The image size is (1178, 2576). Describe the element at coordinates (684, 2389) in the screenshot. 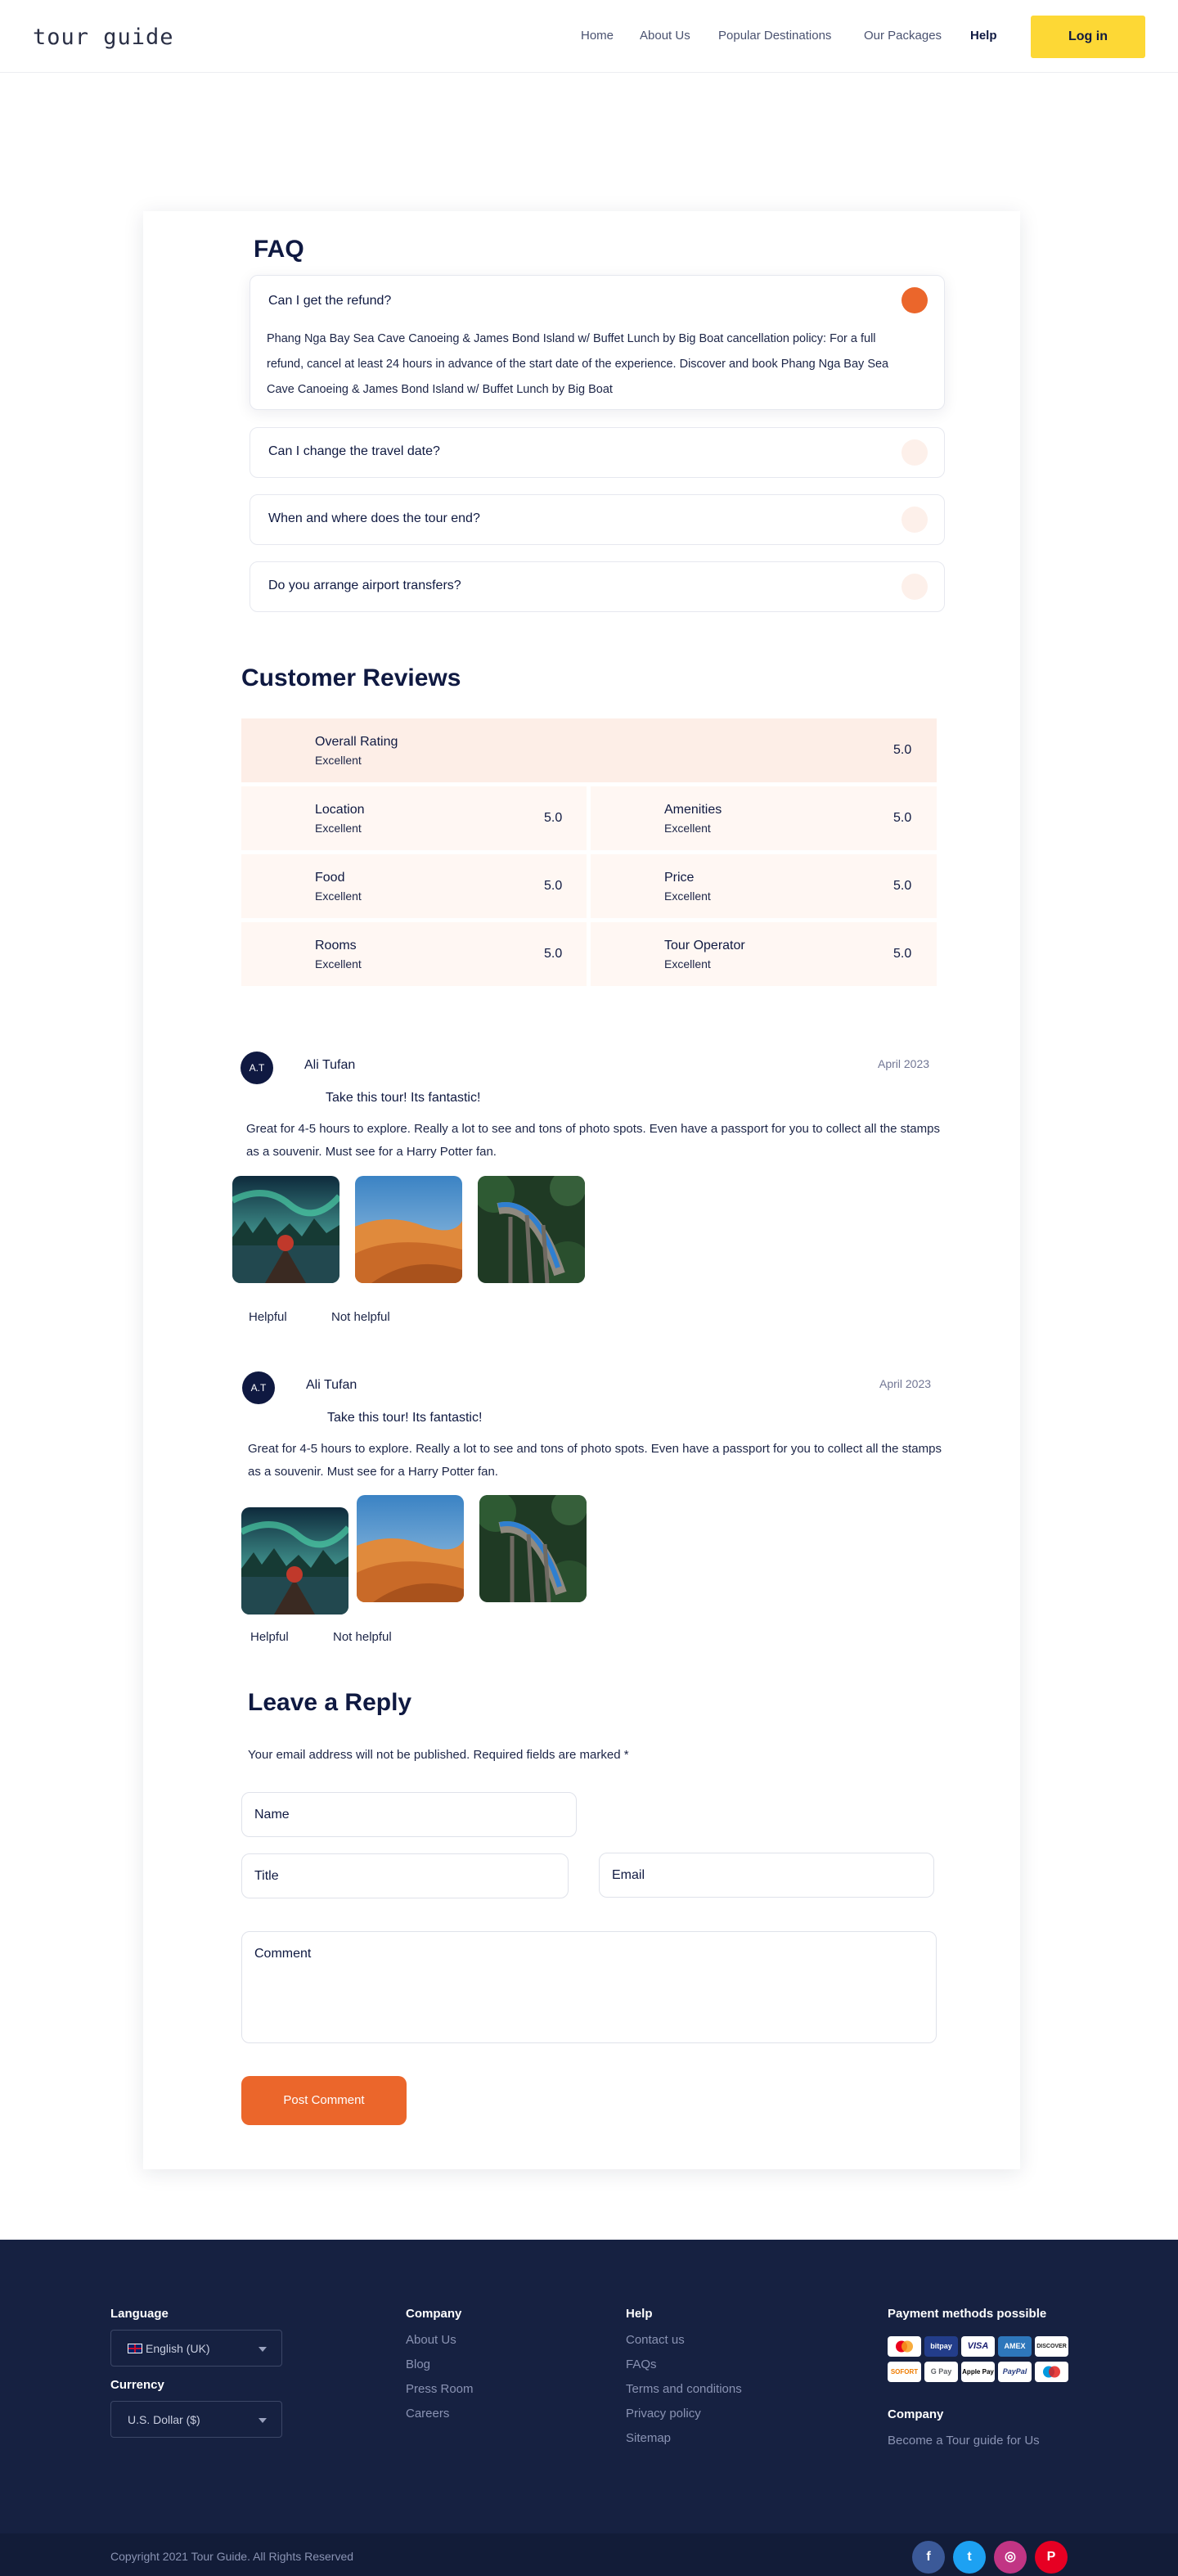

I see `footer-link-terms: Terms and conditions` at that location.